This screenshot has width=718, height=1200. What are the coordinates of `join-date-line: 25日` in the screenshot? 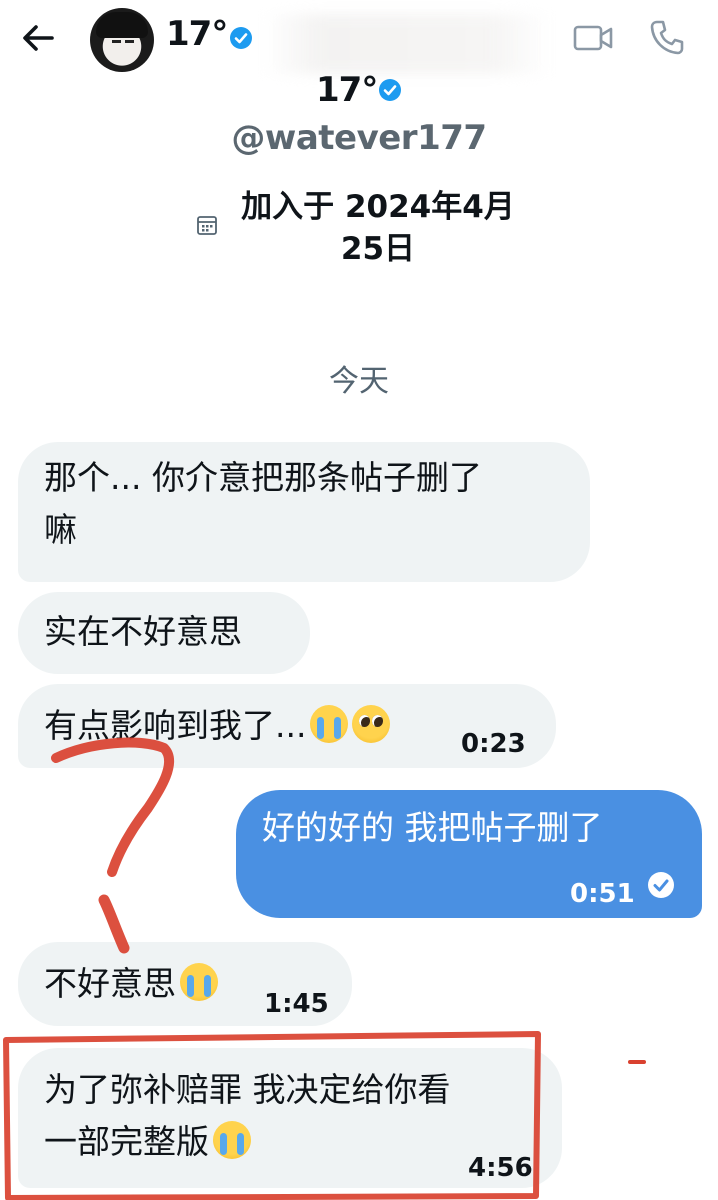 It's located at (378, 249).